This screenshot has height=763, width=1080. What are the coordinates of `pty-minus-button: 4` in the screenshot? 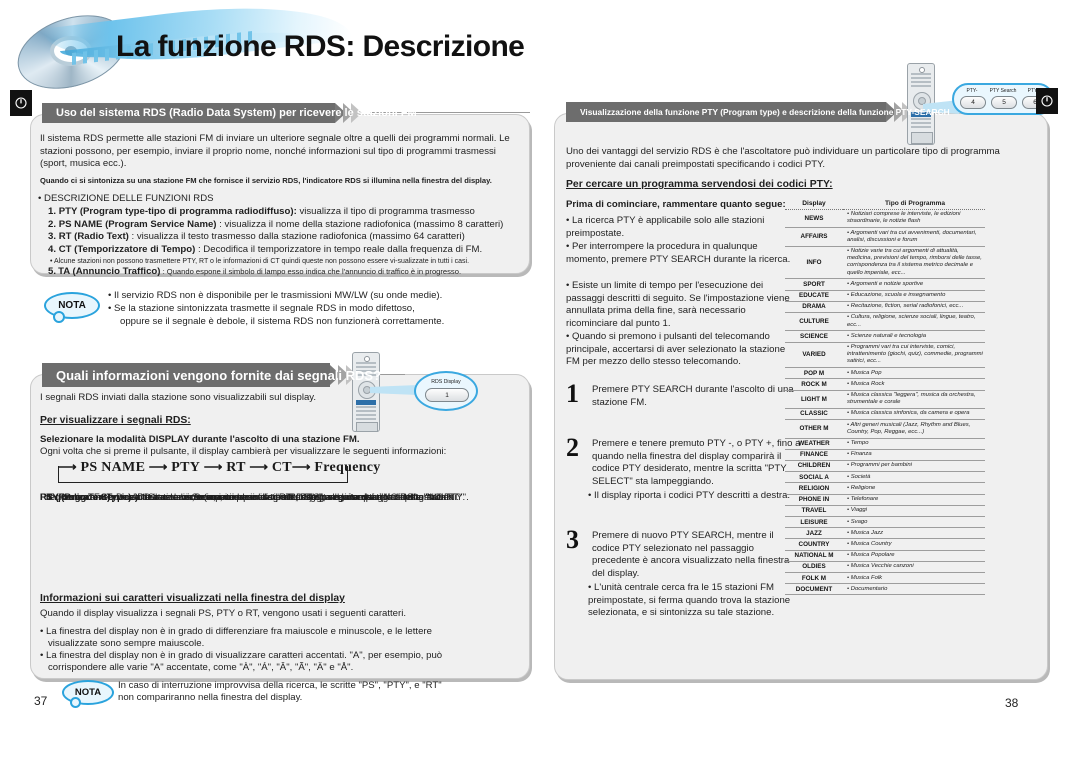 It's located at (973, 102).